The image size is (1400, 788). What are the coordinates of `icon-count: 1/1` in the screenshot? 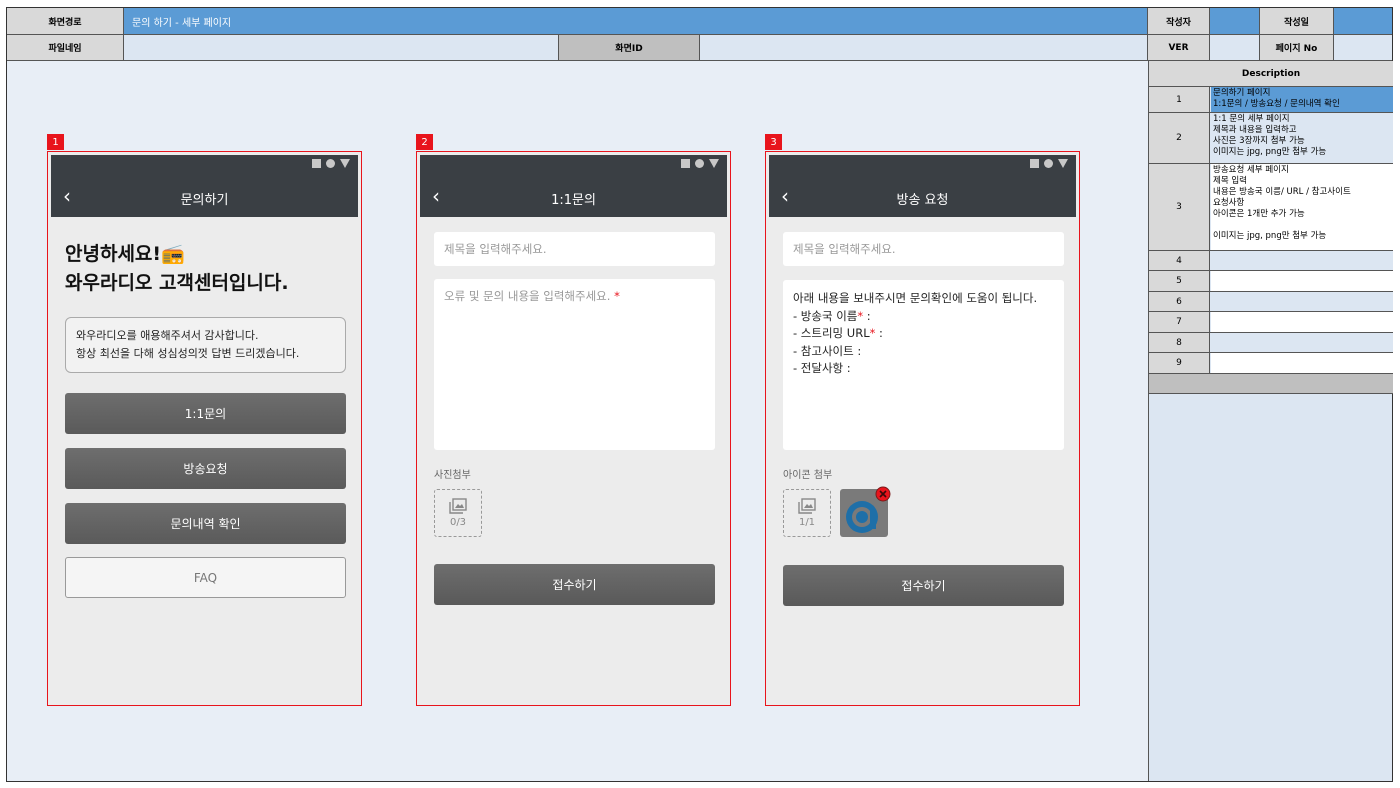 It's located at (807, 522).